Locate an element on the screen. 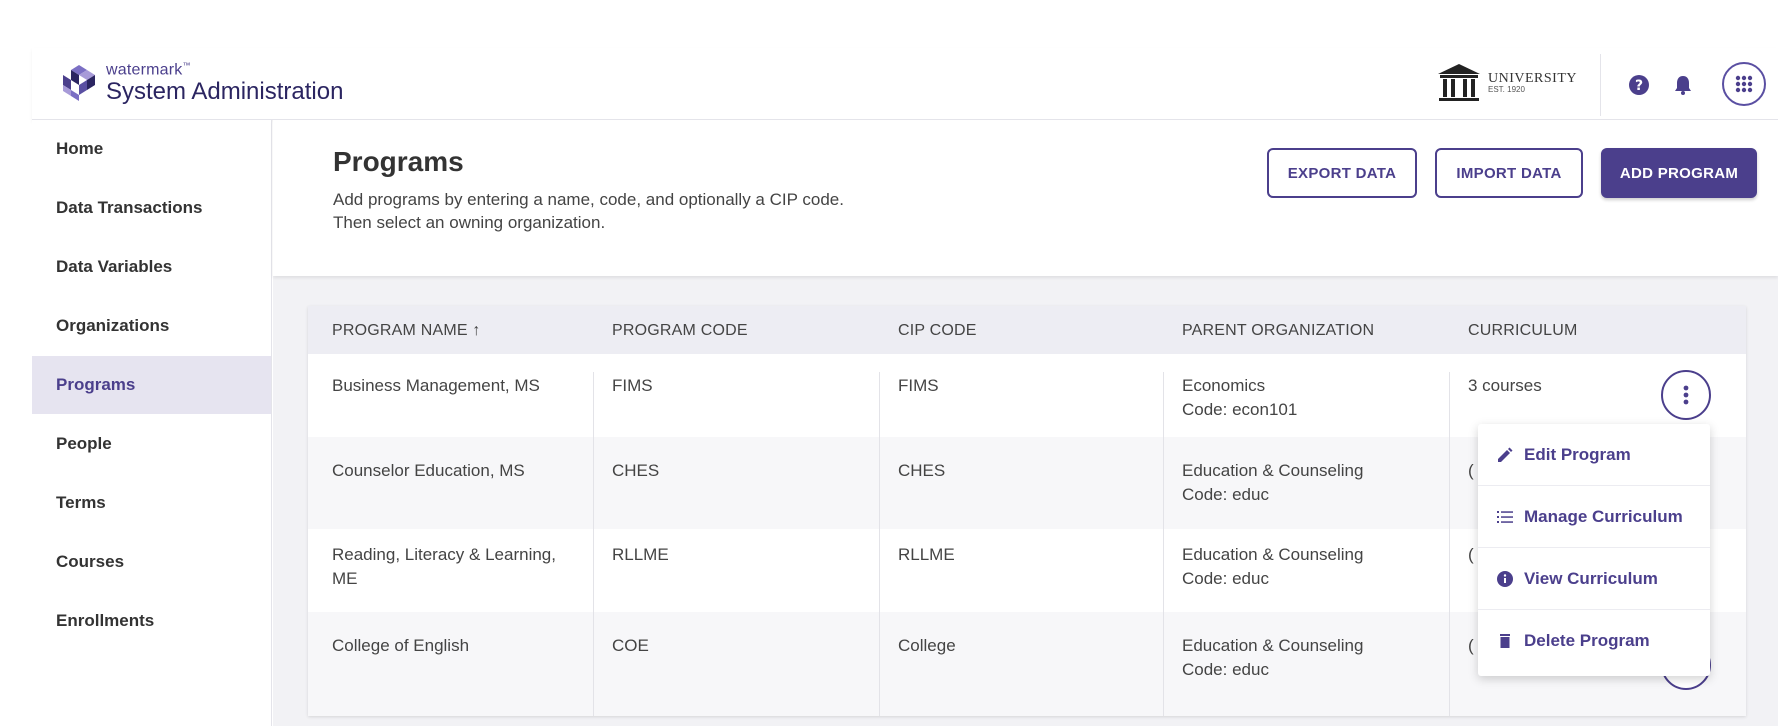  sidebar-item-data-transactions: Data Transactions is located at coordinates (151, 208).